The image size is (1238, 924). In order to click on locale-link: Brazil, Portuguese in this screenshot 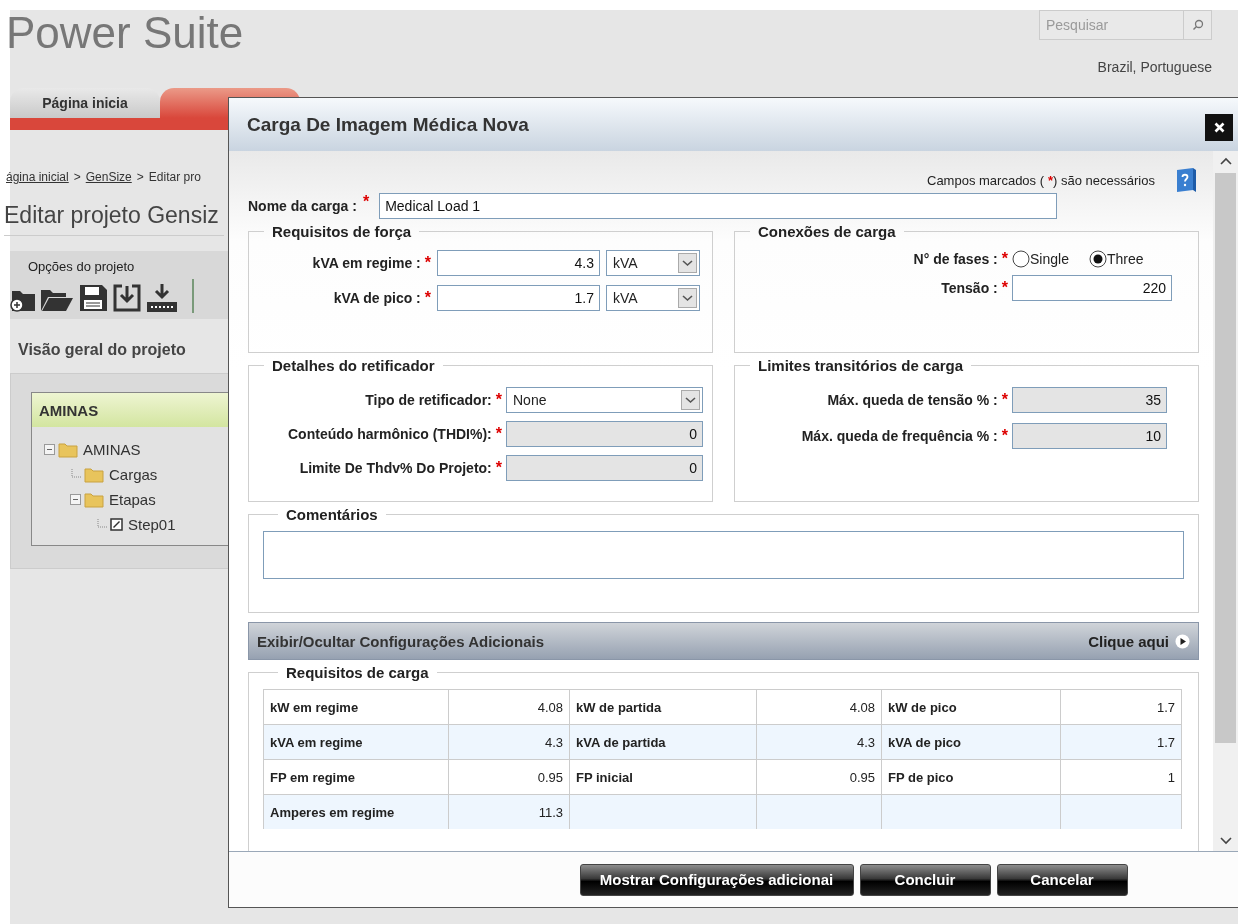, I will do `click(1154, 67)`.